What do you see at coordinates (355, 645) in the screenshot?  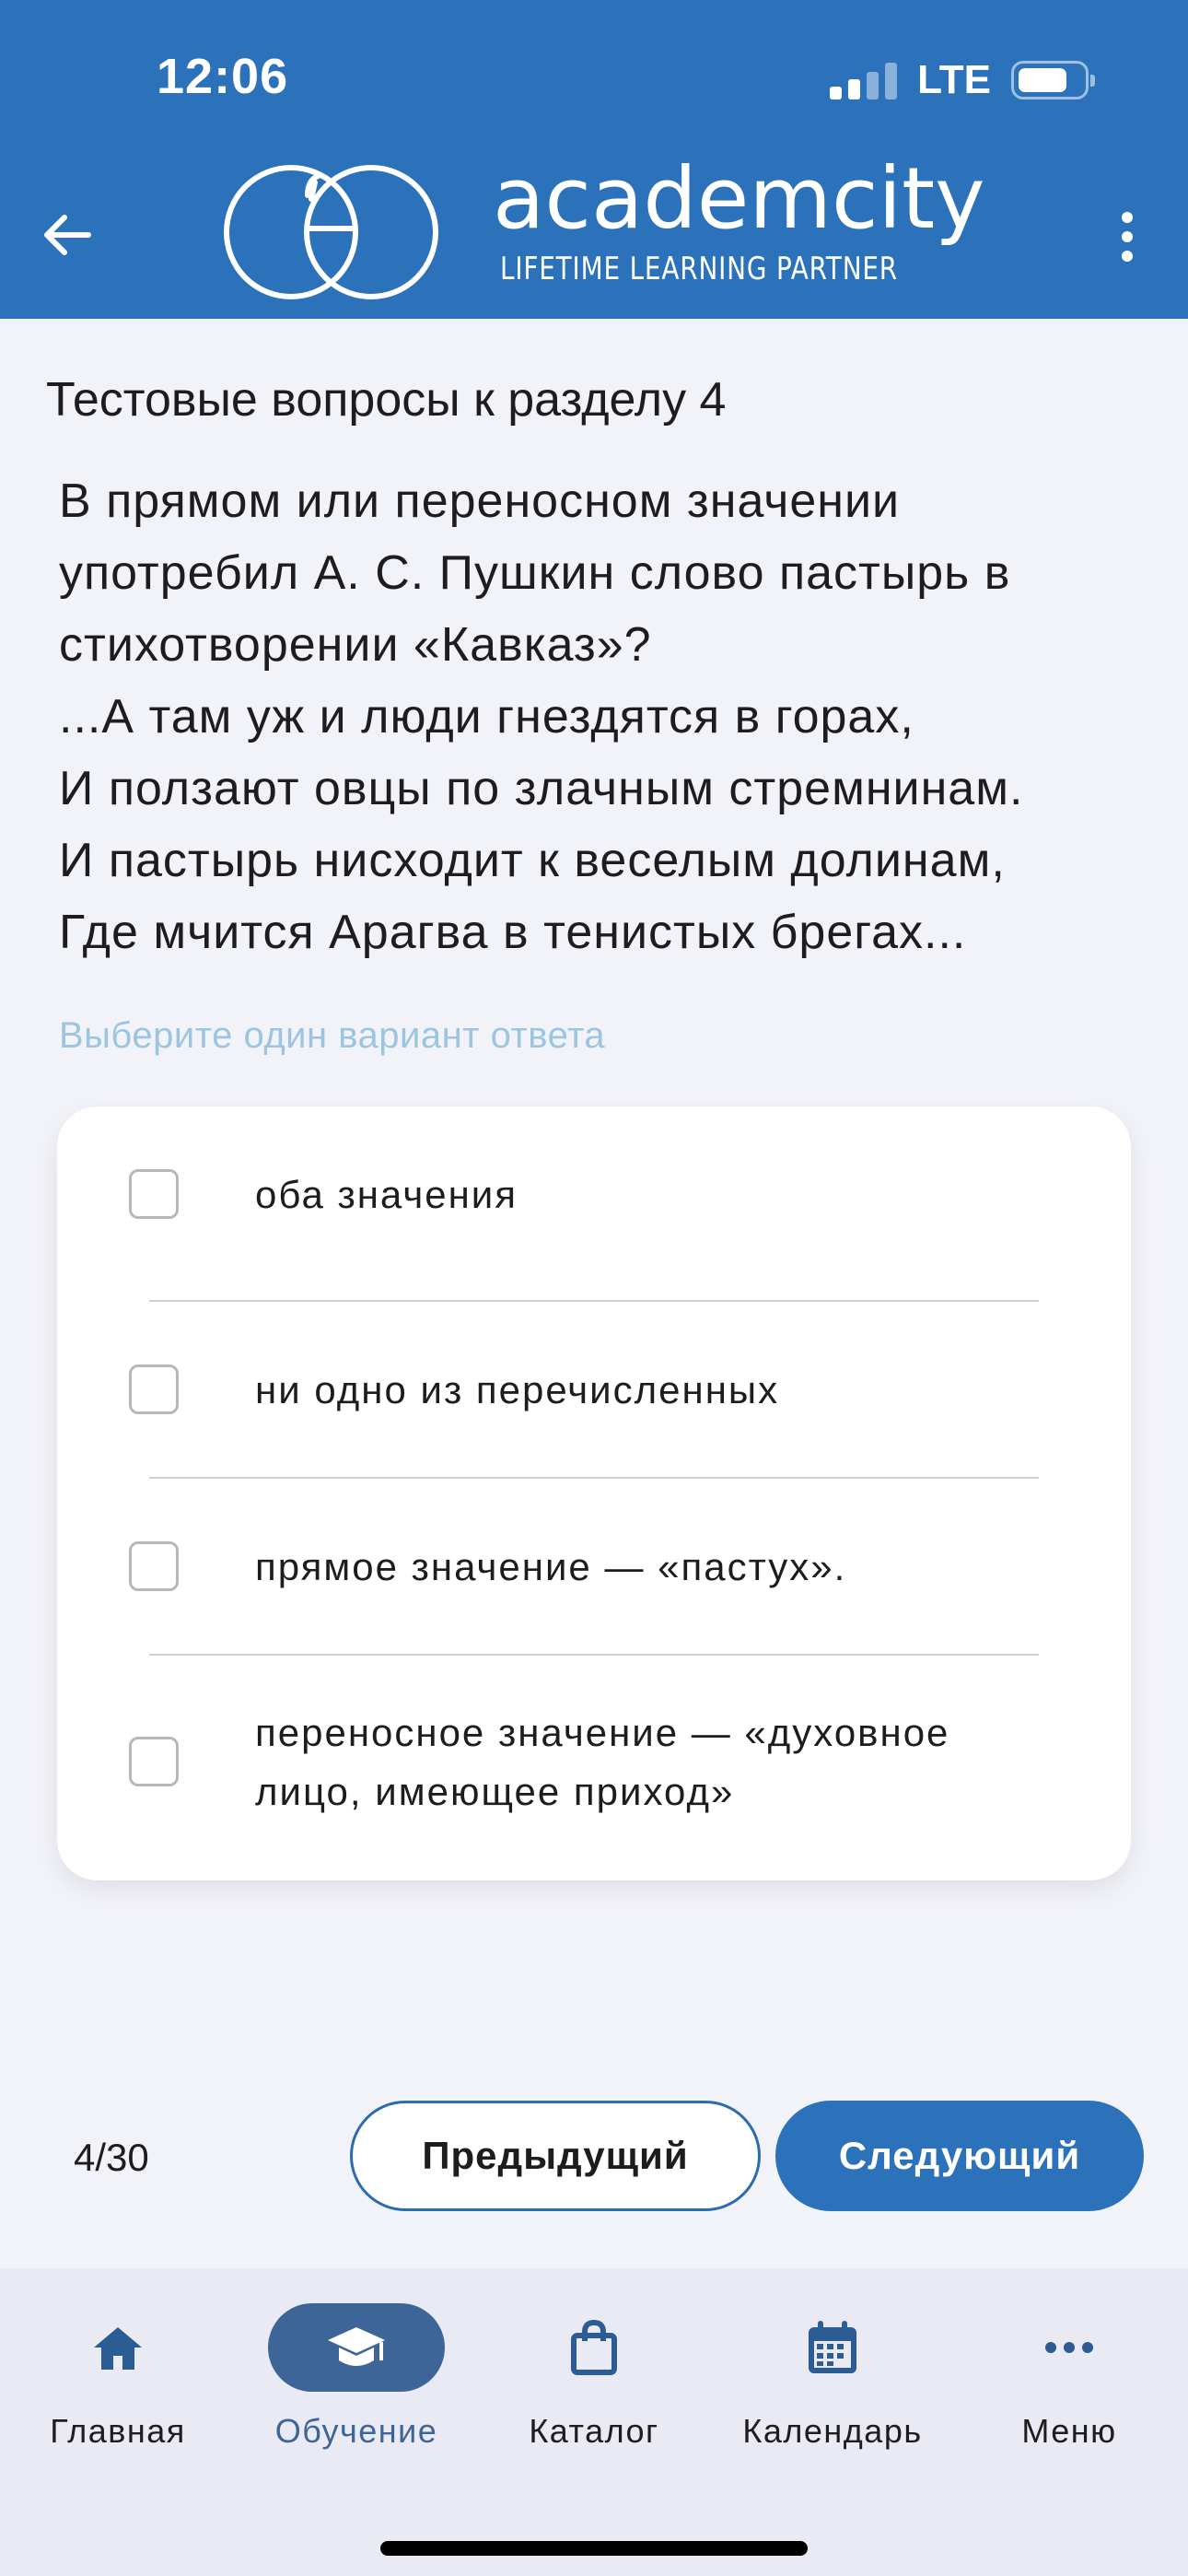 I see `question-line: стихотворении «Кавказ»?` at bounding box center [355, 645].